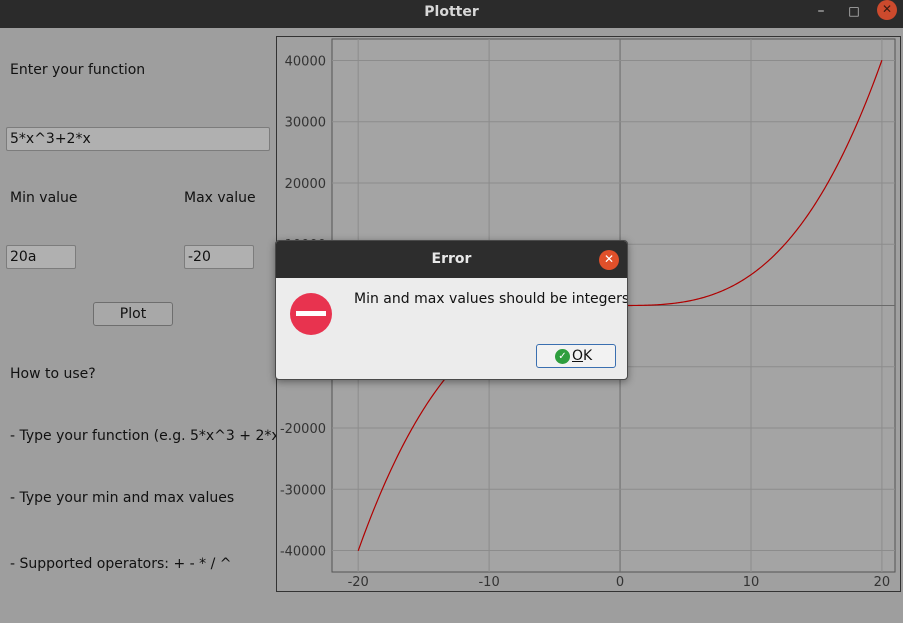 This screenshot has width=903, height=623. I want to click on plot-button: Plot, so click(133, 314).